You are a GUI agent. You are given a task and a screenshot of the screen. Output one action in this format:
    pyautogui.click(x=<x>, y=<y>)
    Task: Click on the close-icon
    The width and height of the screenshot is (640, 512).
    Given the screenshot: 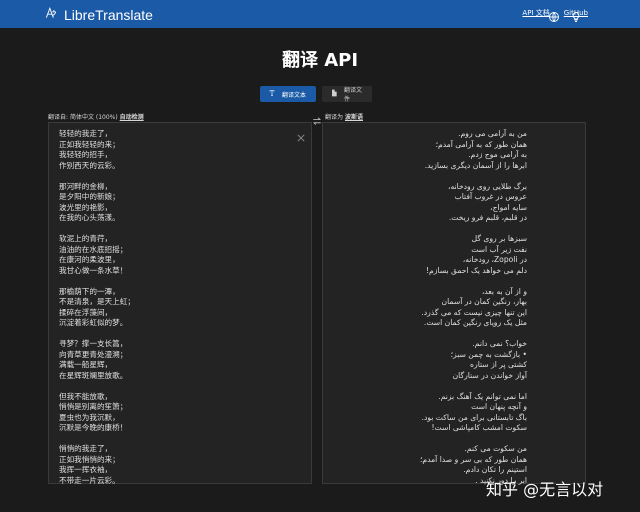 What is the action you would take?
    pyautogui.click(x=301, y=134)
    